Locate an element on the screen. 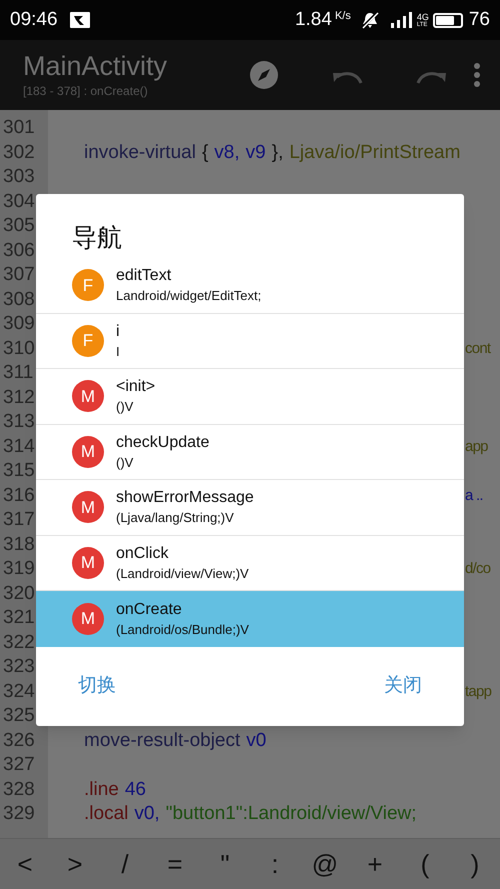 This screenshot has width=500, height=889. member-signature: (Landroid/os/Bundle;)V is located at coordinates (182, 630).